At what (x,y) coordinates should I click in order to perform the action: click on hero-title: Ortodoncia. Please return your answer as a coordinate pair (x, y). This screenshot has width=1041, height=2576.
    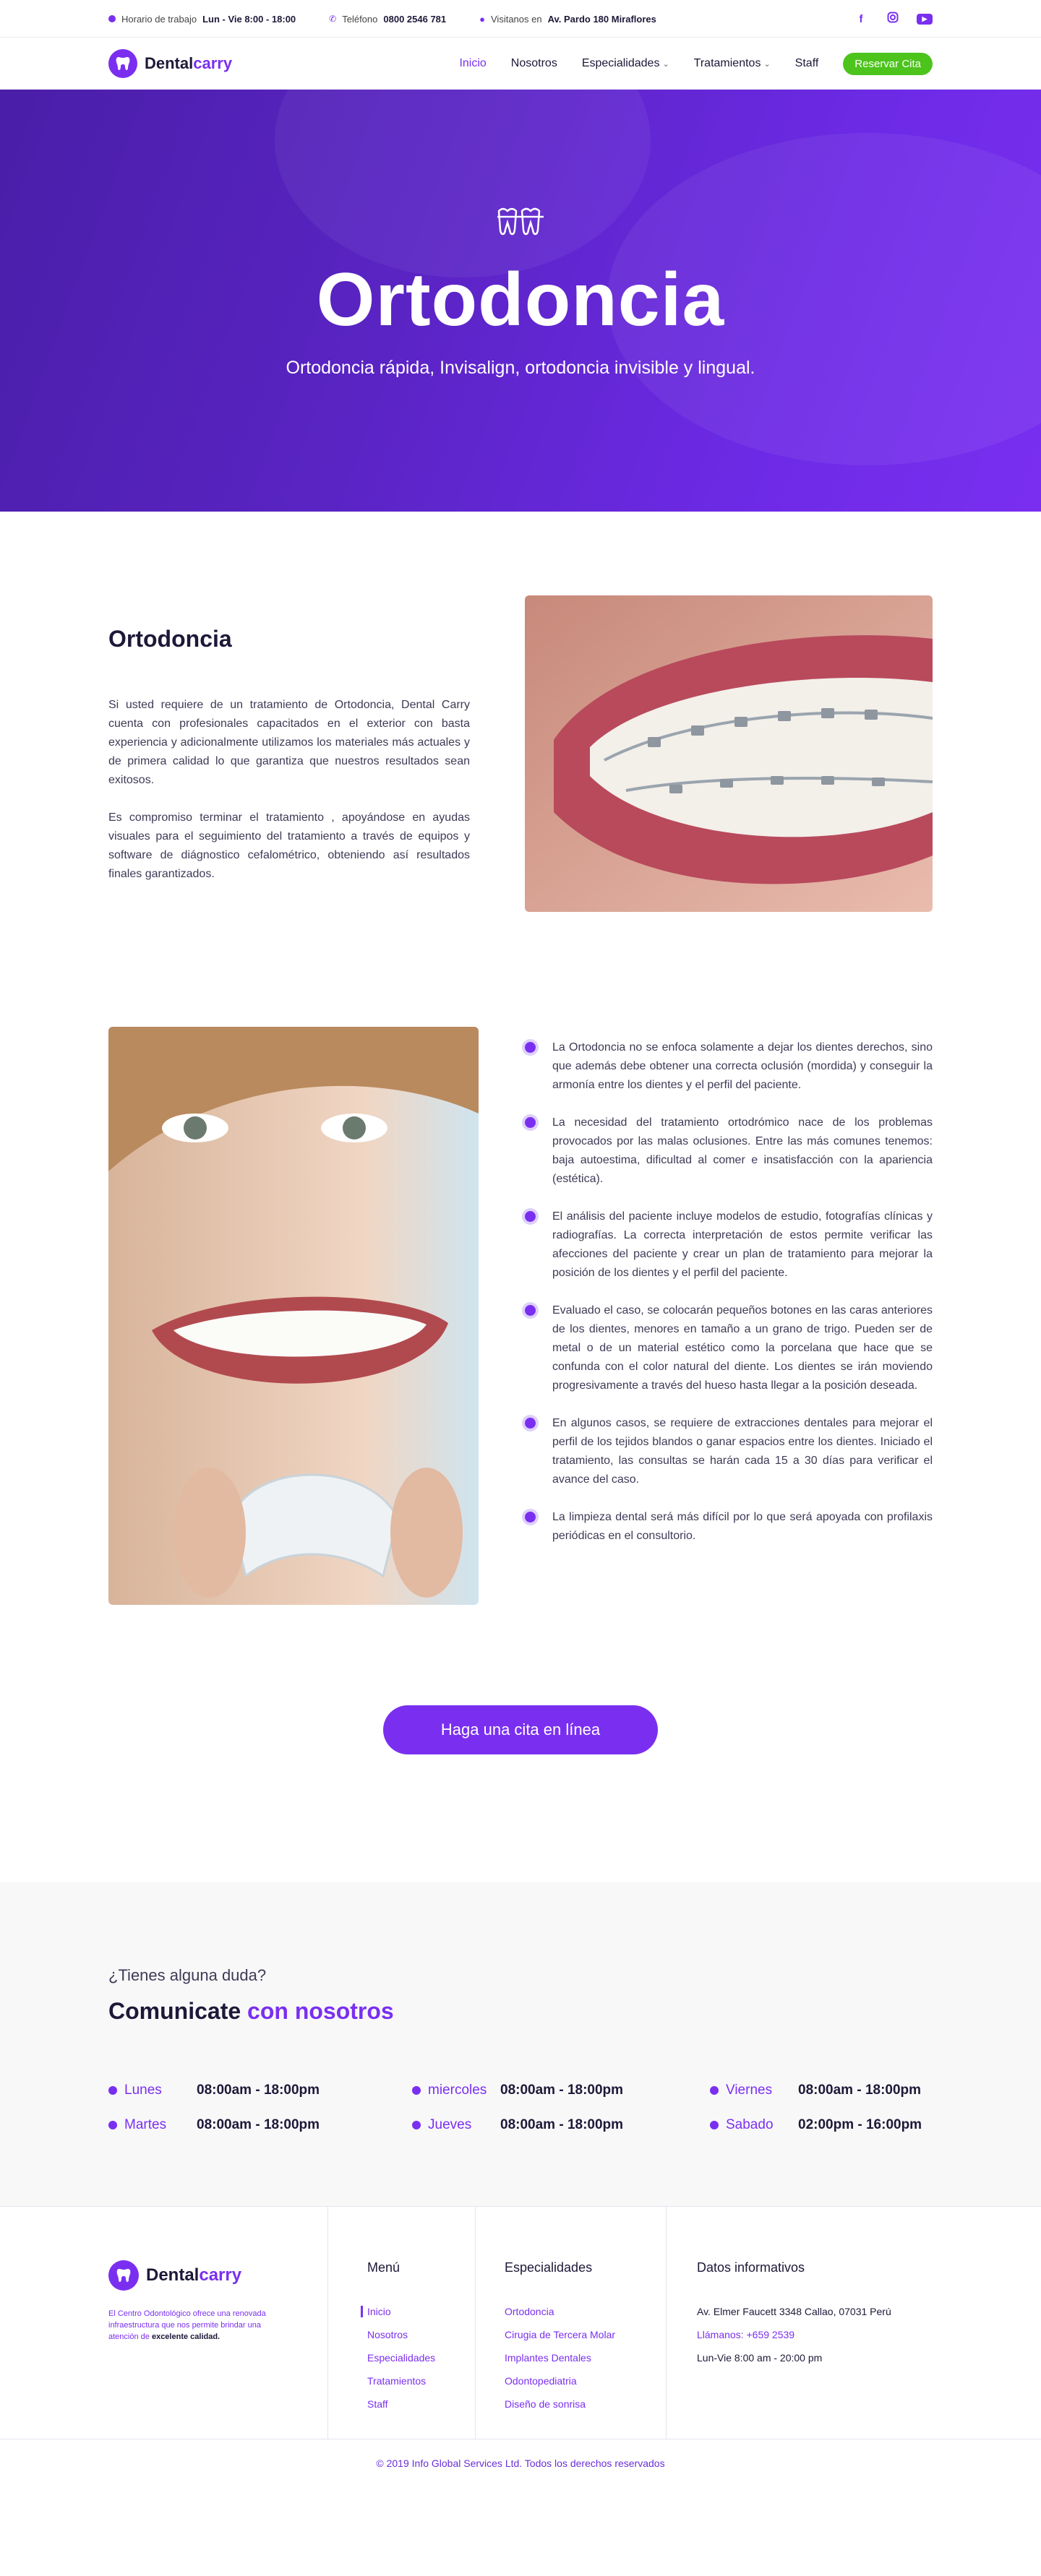
    Looking at the image, I should click on (520, 300).